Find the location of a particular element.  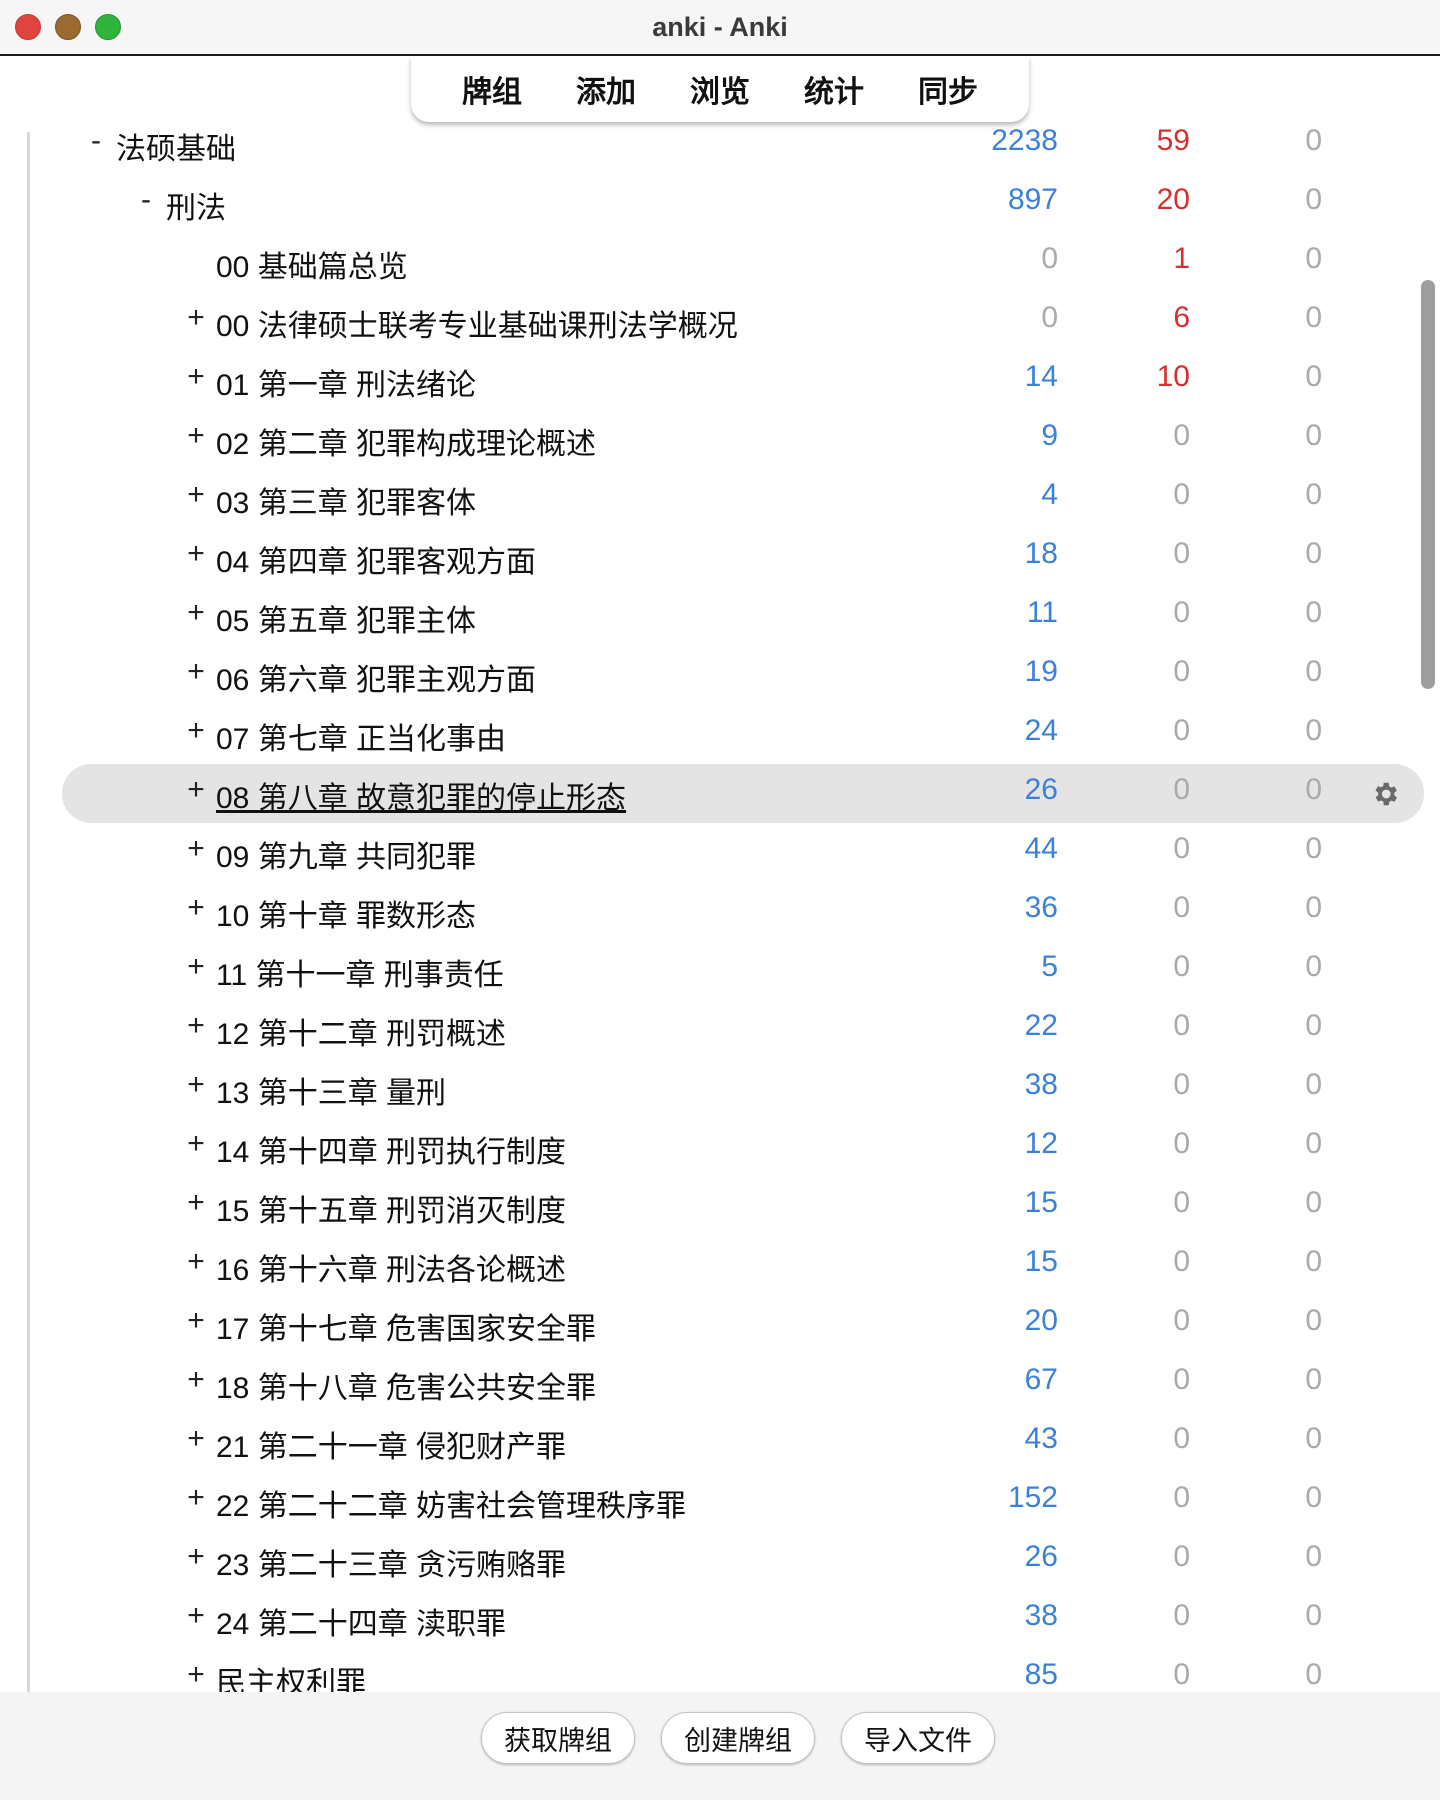

deck-row: +05 第五章 犯罪主体 11 0 0 is located at coordinates (720, 616).